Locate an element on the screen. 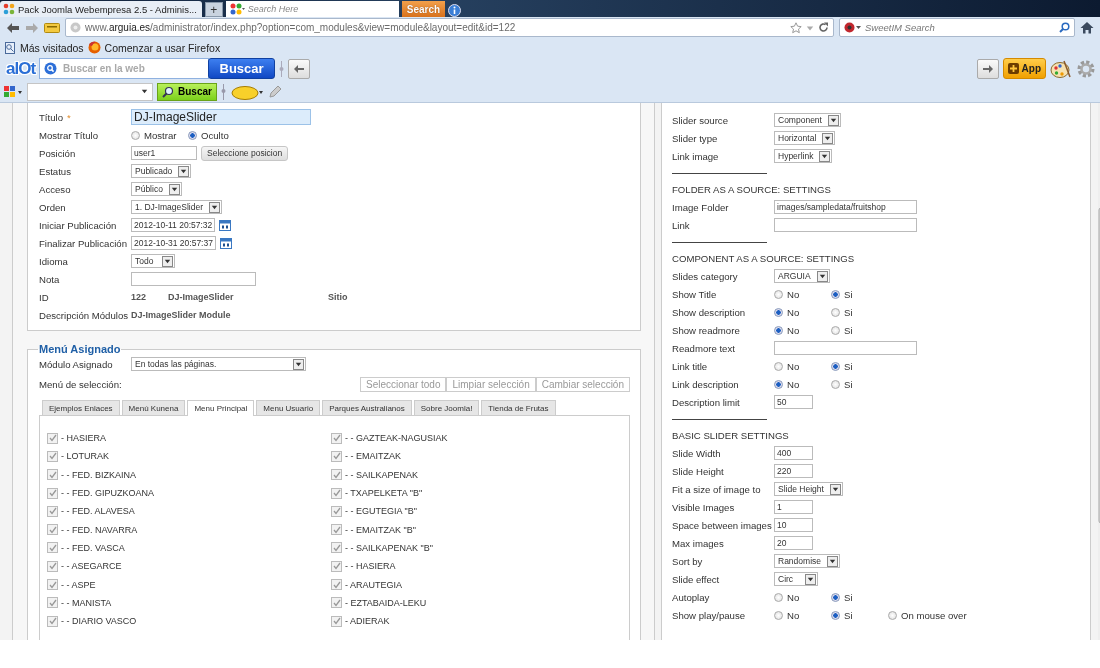  reload-icon is located at coordinates (823, 27).